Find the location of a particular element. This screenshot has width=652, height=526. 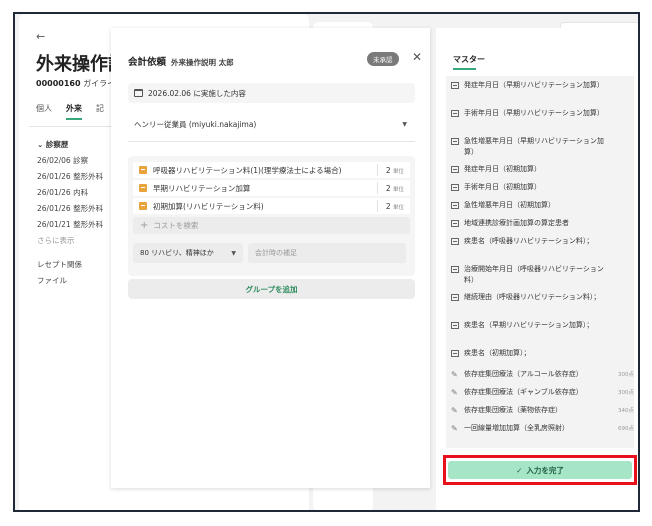

history-item: 26/01/26 内科 is located at coordinates (70, 193).